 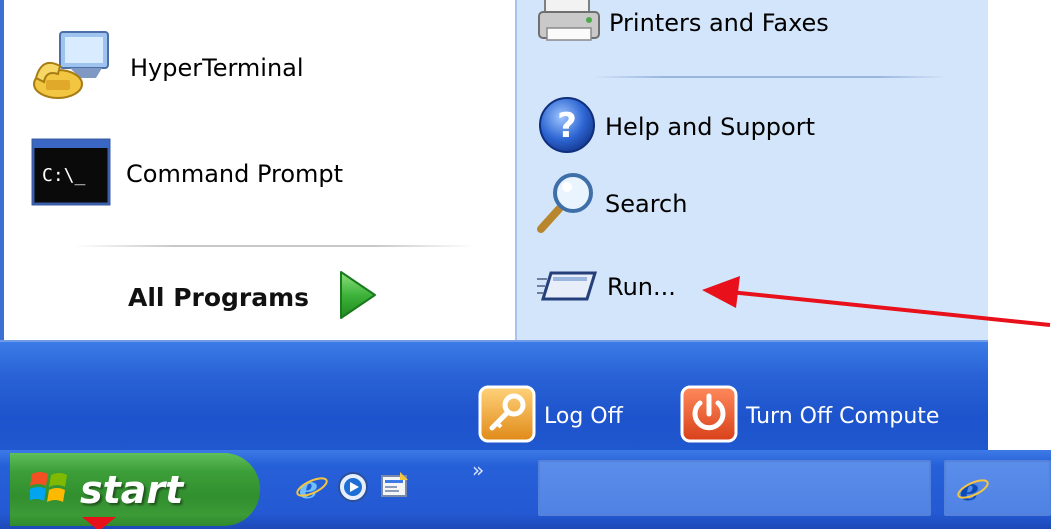 What do you see at coordinates (64, 175) in the screenshot?
I see `command-prompt-icon-text: C:\_` at bounding box center [64, 175].